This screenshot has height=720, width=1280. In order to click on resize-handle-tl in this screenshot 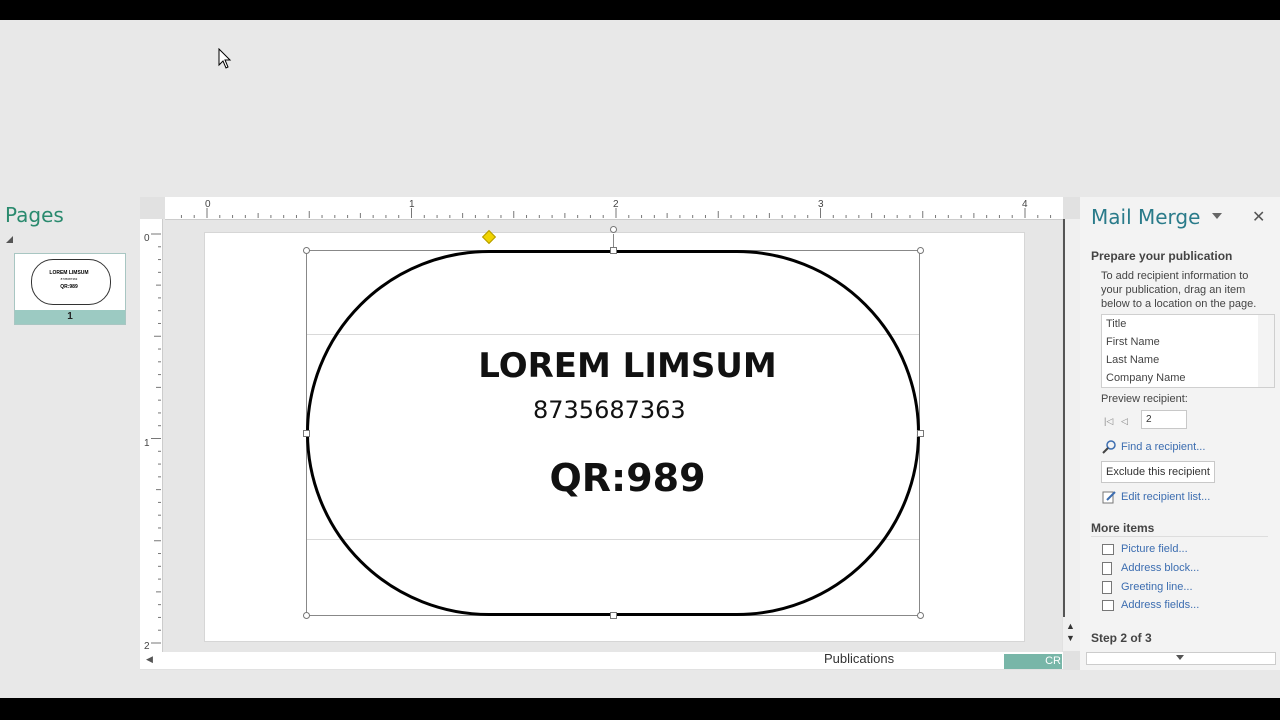, I will do `click(306, 250)`.